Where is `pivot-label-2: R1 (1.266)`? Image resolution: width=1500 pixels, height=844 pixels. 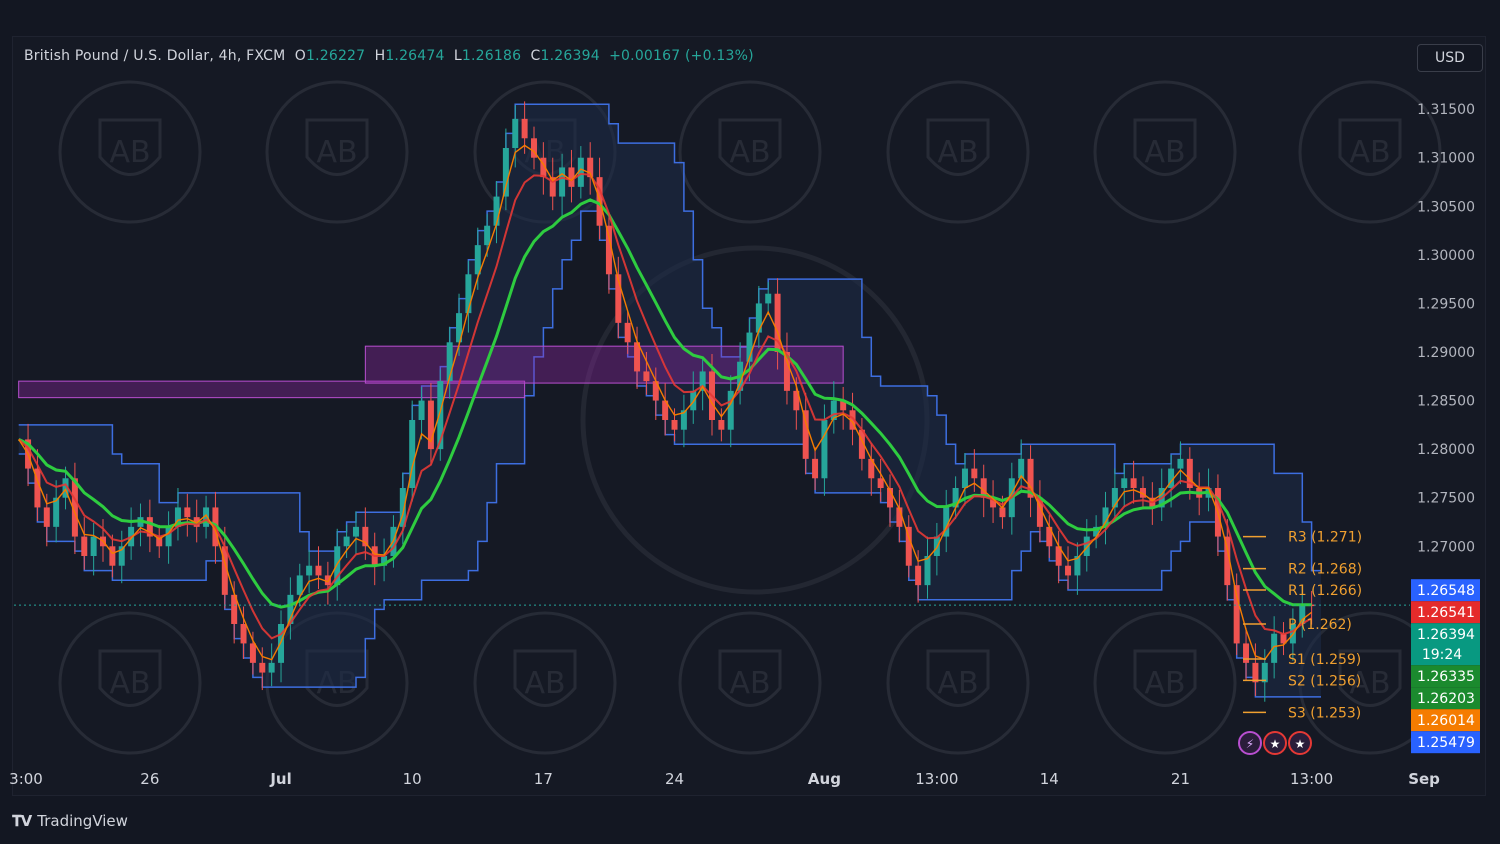
pivot-label-2: R1 (1.266) is located at coordinates (1325, 591).